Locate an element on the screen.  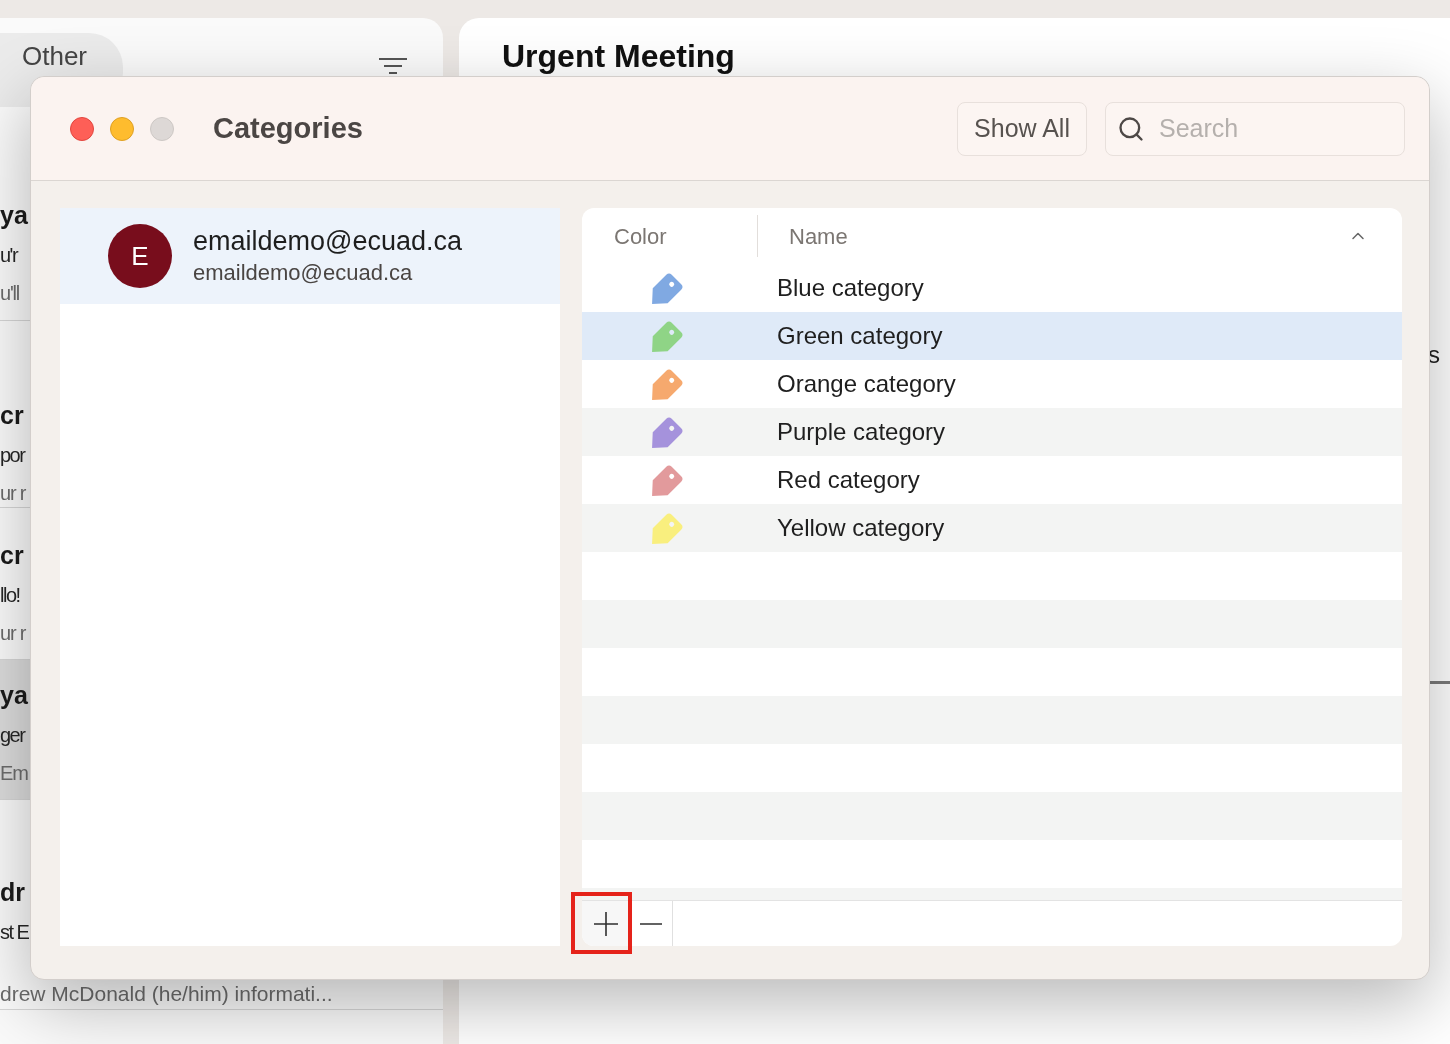
sender-name: dr is located at coordinates (12, 892).